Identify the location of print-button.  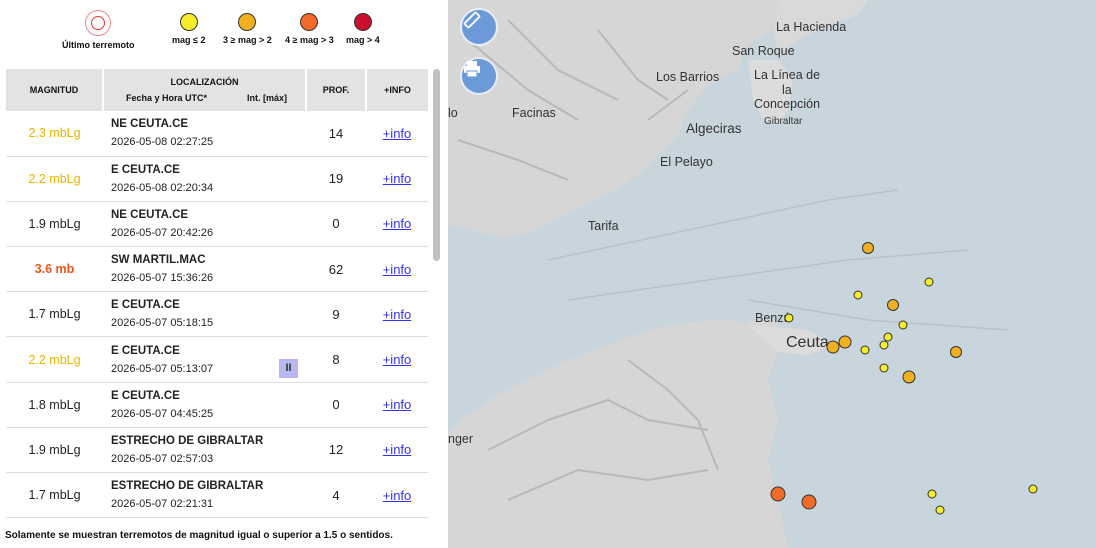
(479, 76).